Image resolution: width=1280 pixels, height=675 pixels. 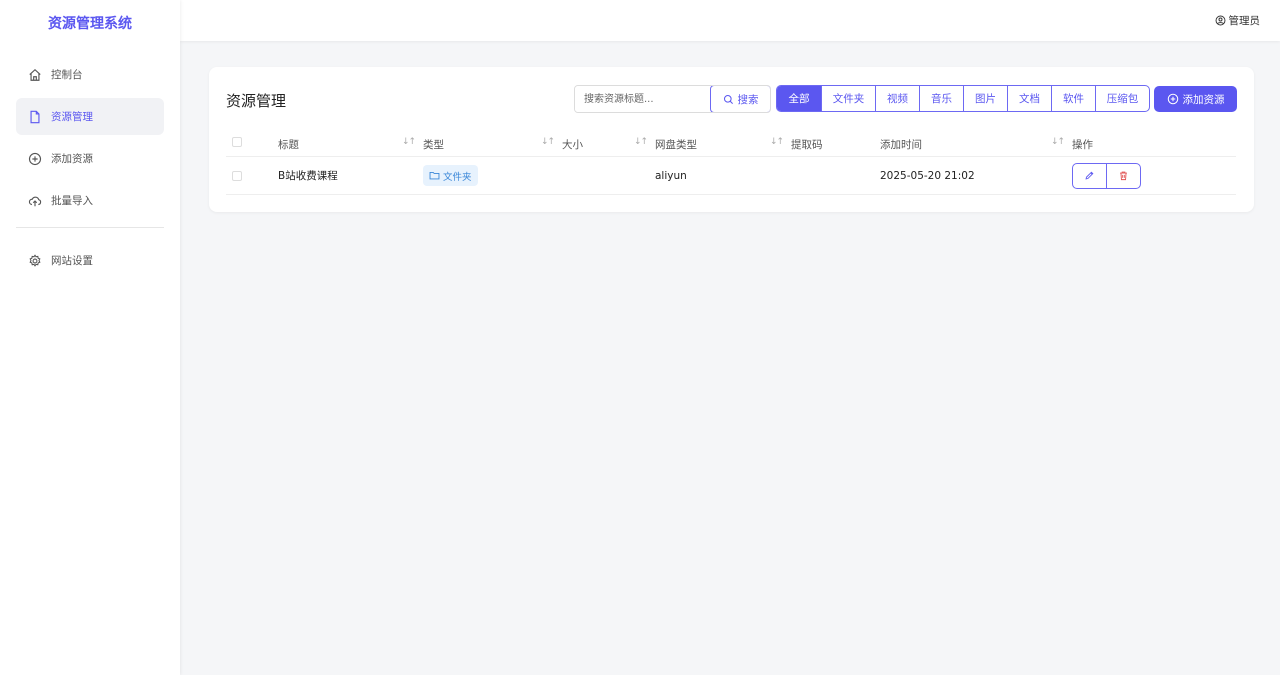 What do you see at coordinates (1244, 21) in the screenshot?
I see `user-name: 管理员` at bounding box center [1244, 21].